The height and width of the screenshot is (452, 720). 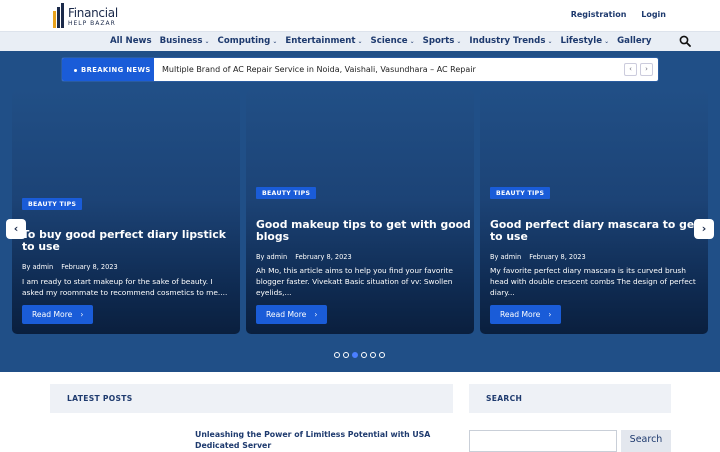 What do you see at coordinates (570, 398) in the screenshot?
I see `search-heading: SEARCH` at bounding box center [570, 398].